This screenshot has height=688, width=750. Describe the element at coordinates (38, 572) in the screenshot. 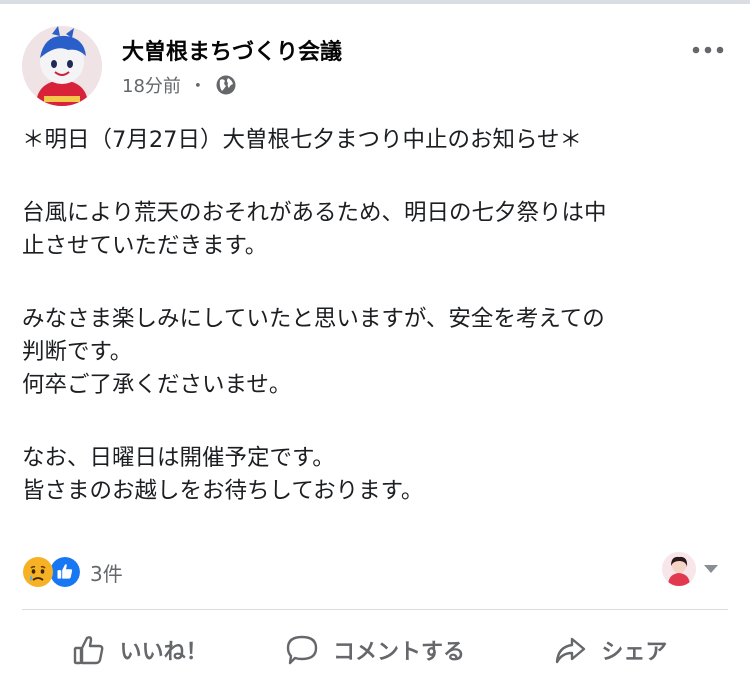

I see `sad-reaction-icon` at that location.